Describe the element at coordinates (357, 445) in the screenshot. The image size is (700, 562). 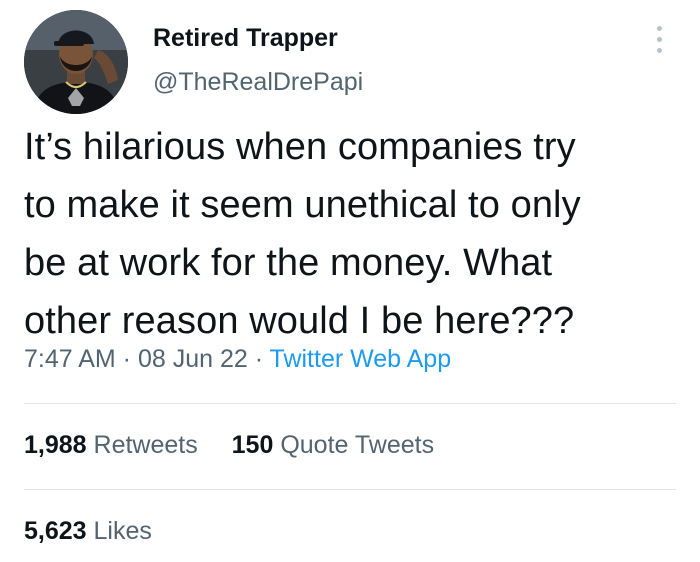
I see `quote-tweets-label: Quote Tweets` at that location.